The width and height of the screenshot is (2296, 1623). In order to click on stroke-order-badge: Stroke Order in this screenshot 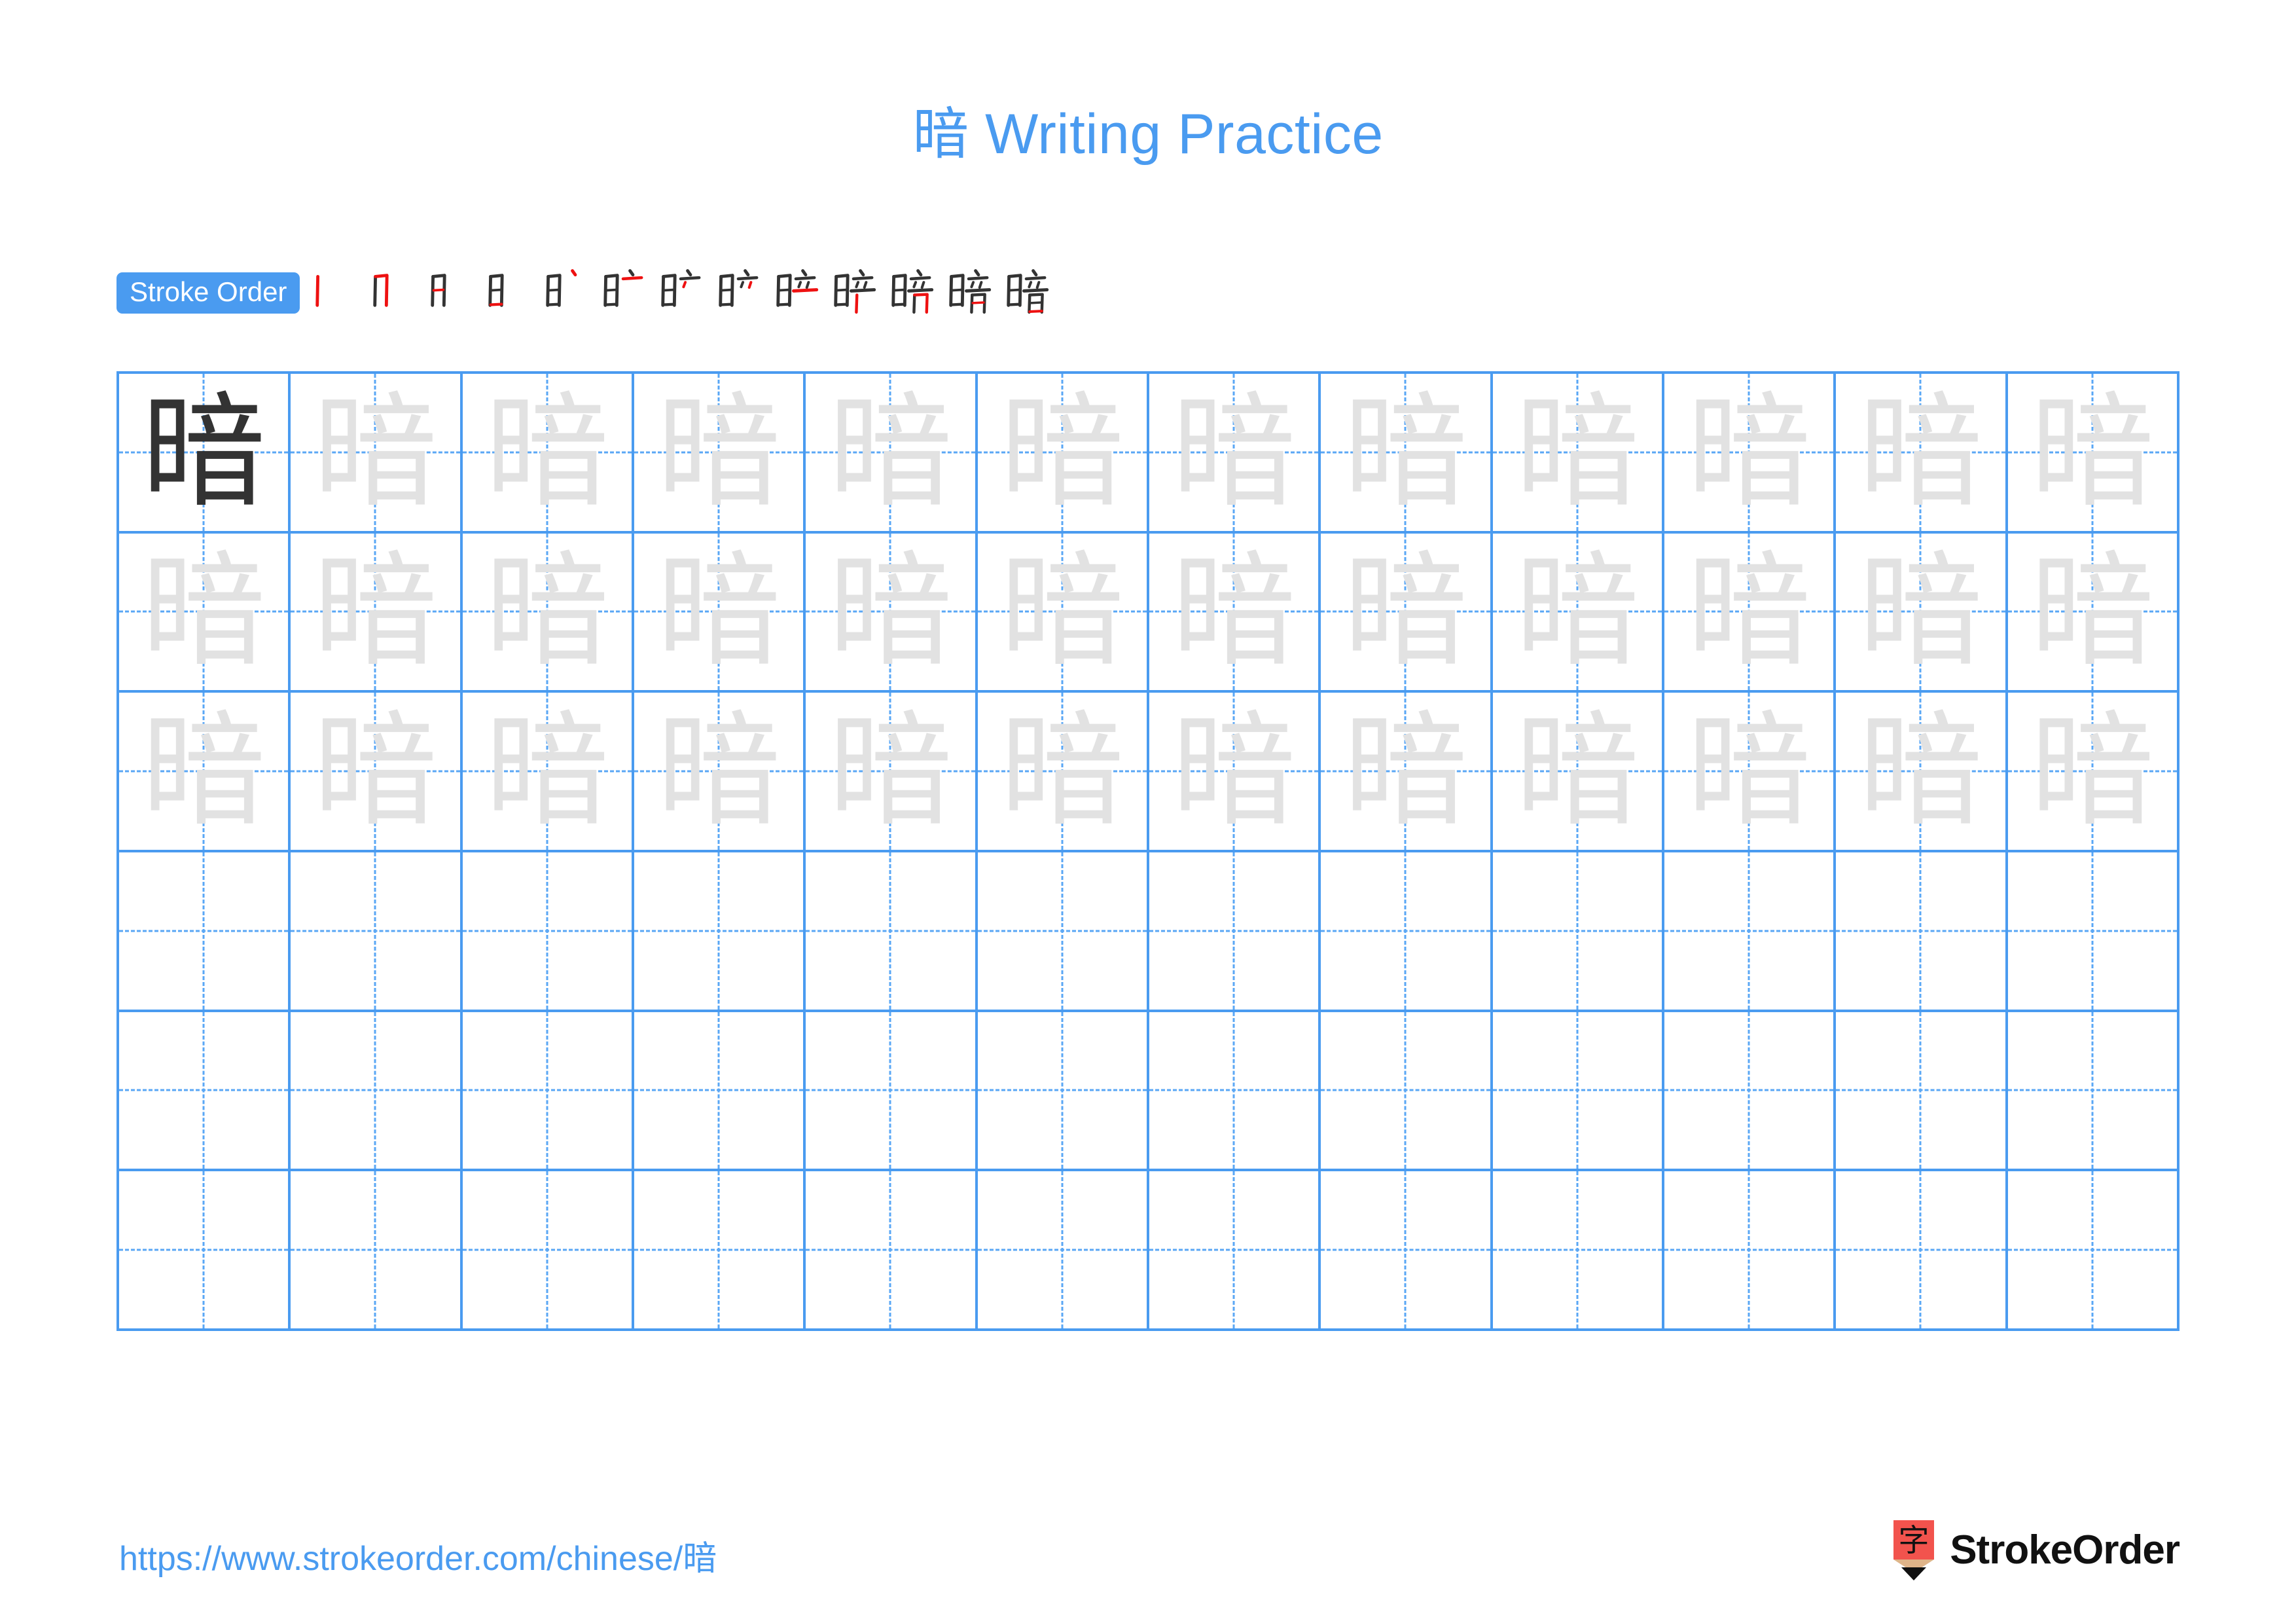, I will do `click(208, 293)`.